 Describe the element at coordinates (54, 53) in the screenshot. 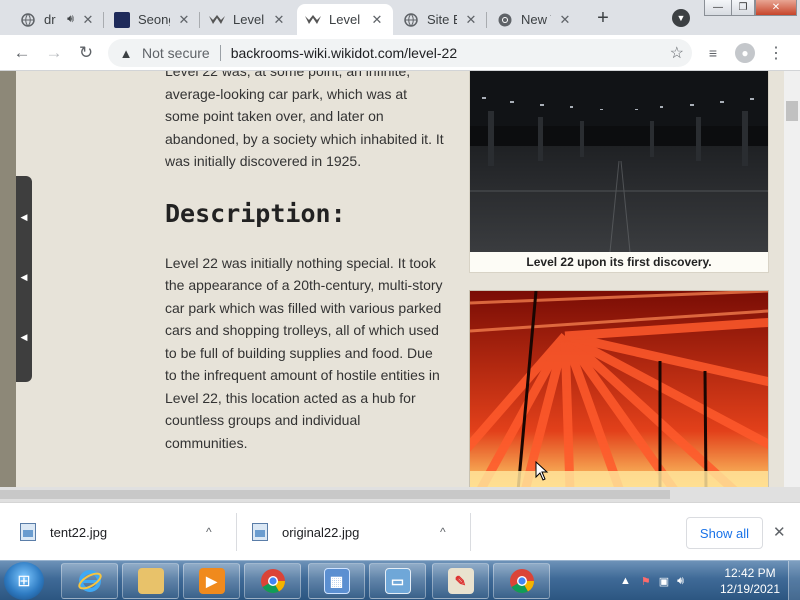

I see `forward-button: →` at that location.